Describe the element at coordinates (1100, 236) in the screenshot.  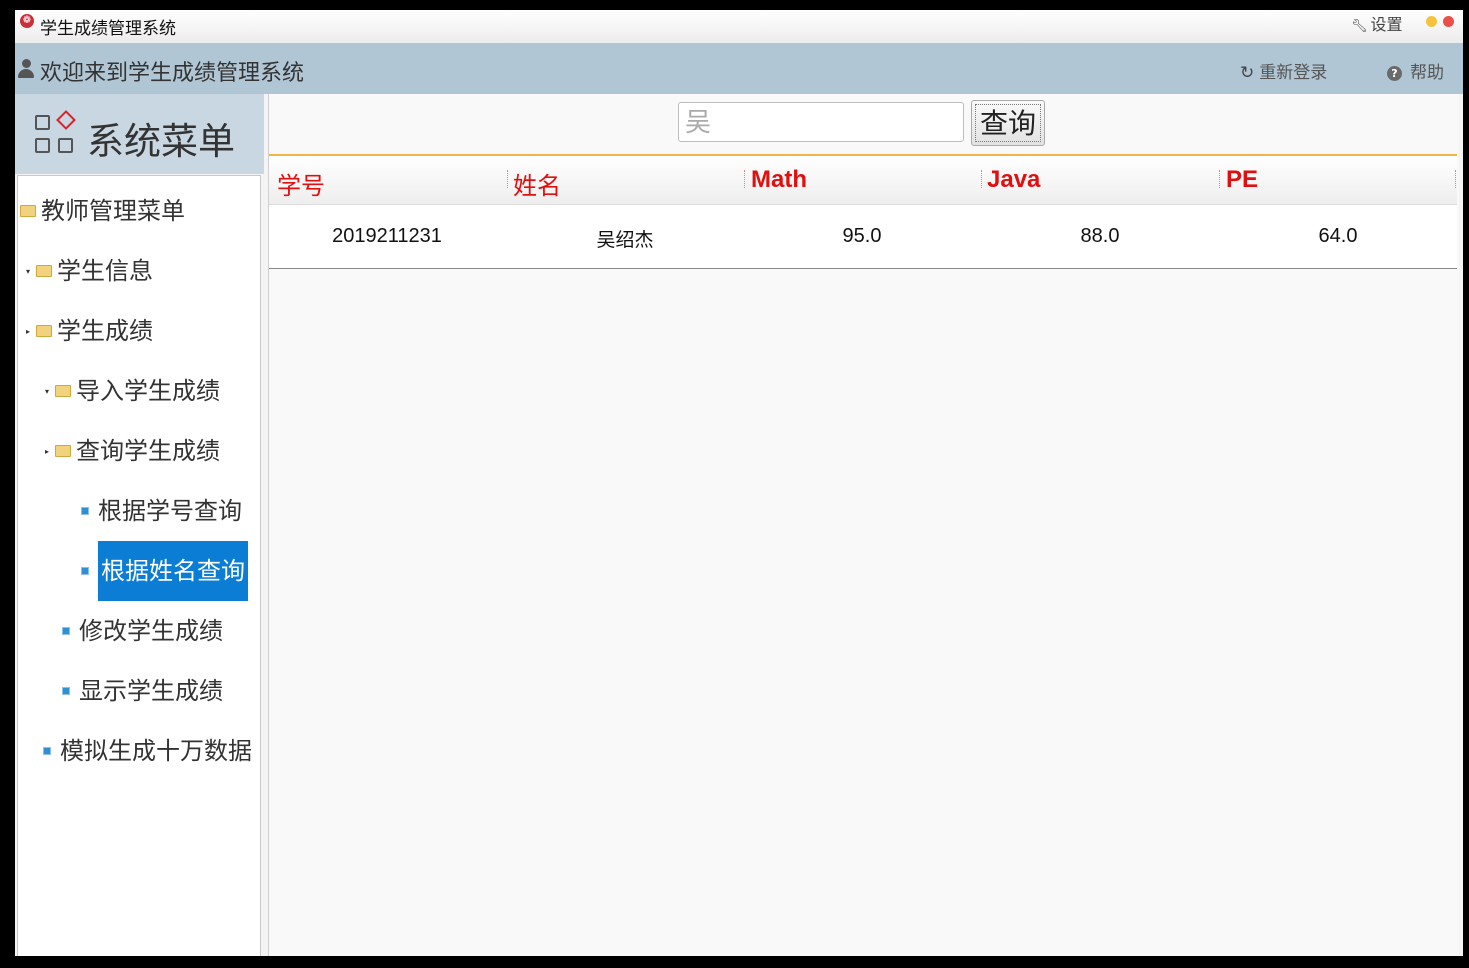
I see `cell-java: 88.0` at that location.